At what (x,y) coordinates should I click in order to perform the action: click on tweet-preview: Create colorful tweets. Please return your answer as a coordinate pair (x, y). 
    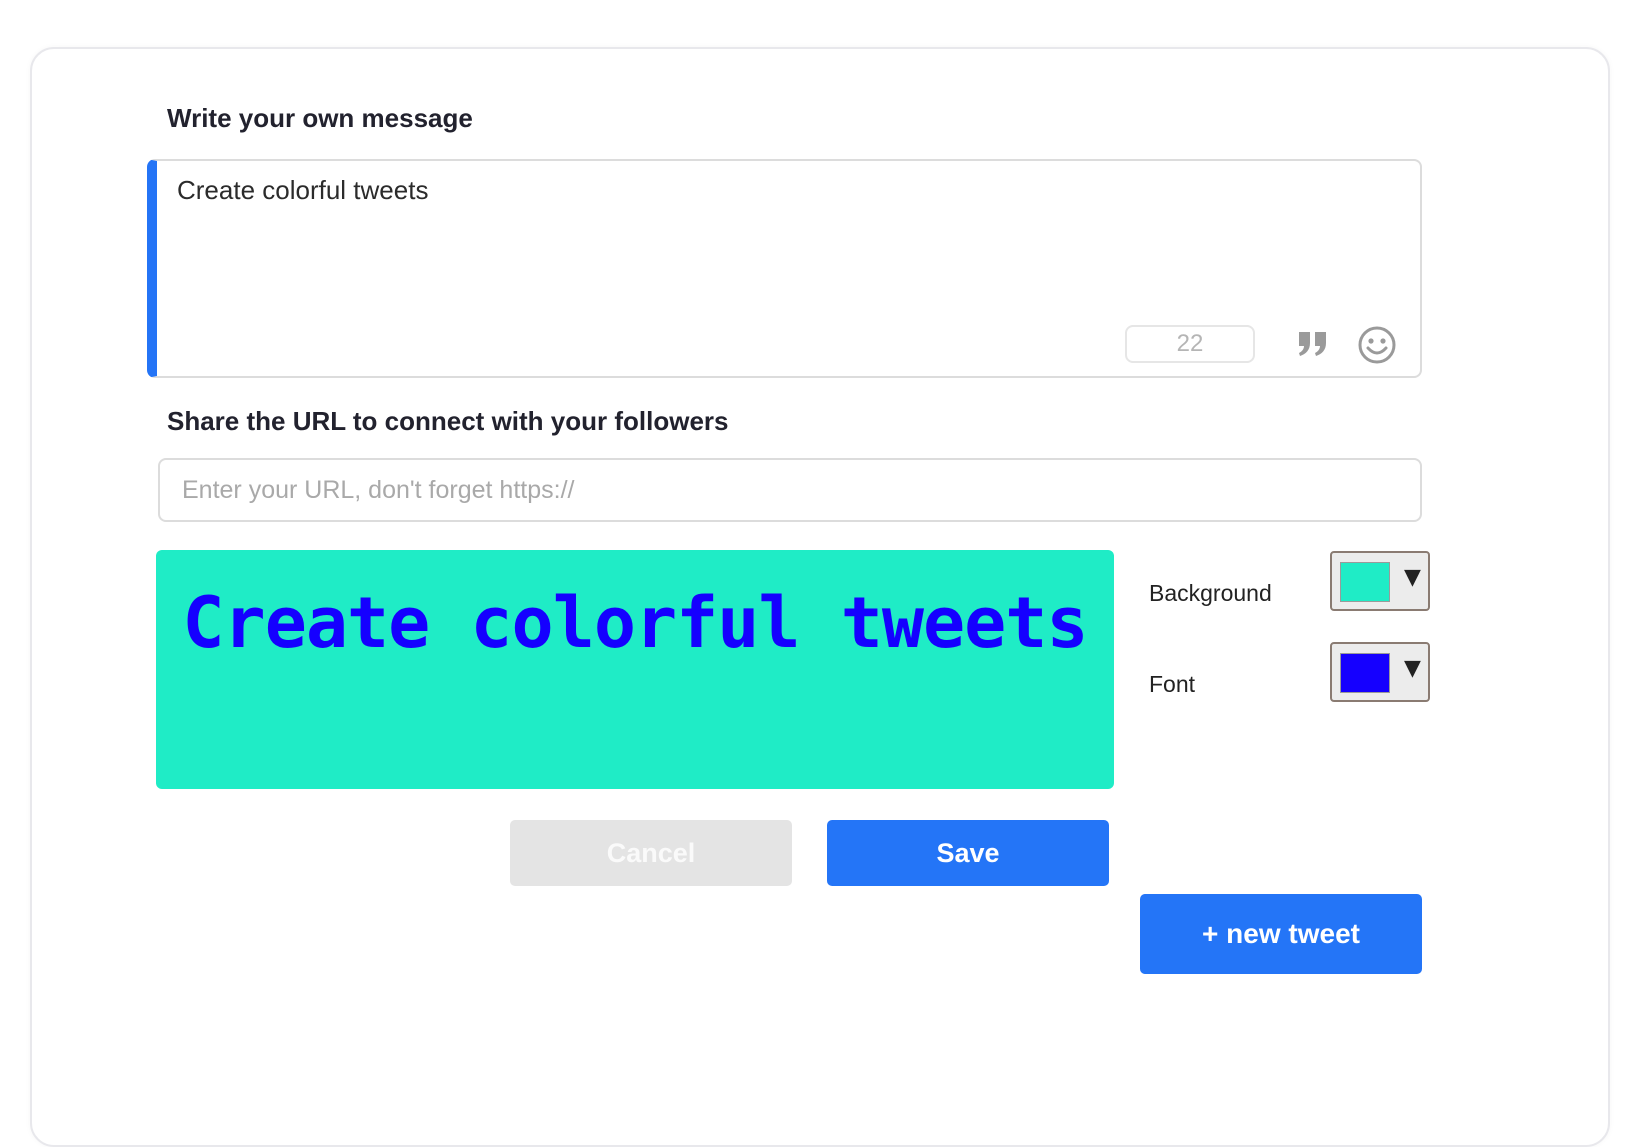
    Looking at the image, I should click on (635, 669).